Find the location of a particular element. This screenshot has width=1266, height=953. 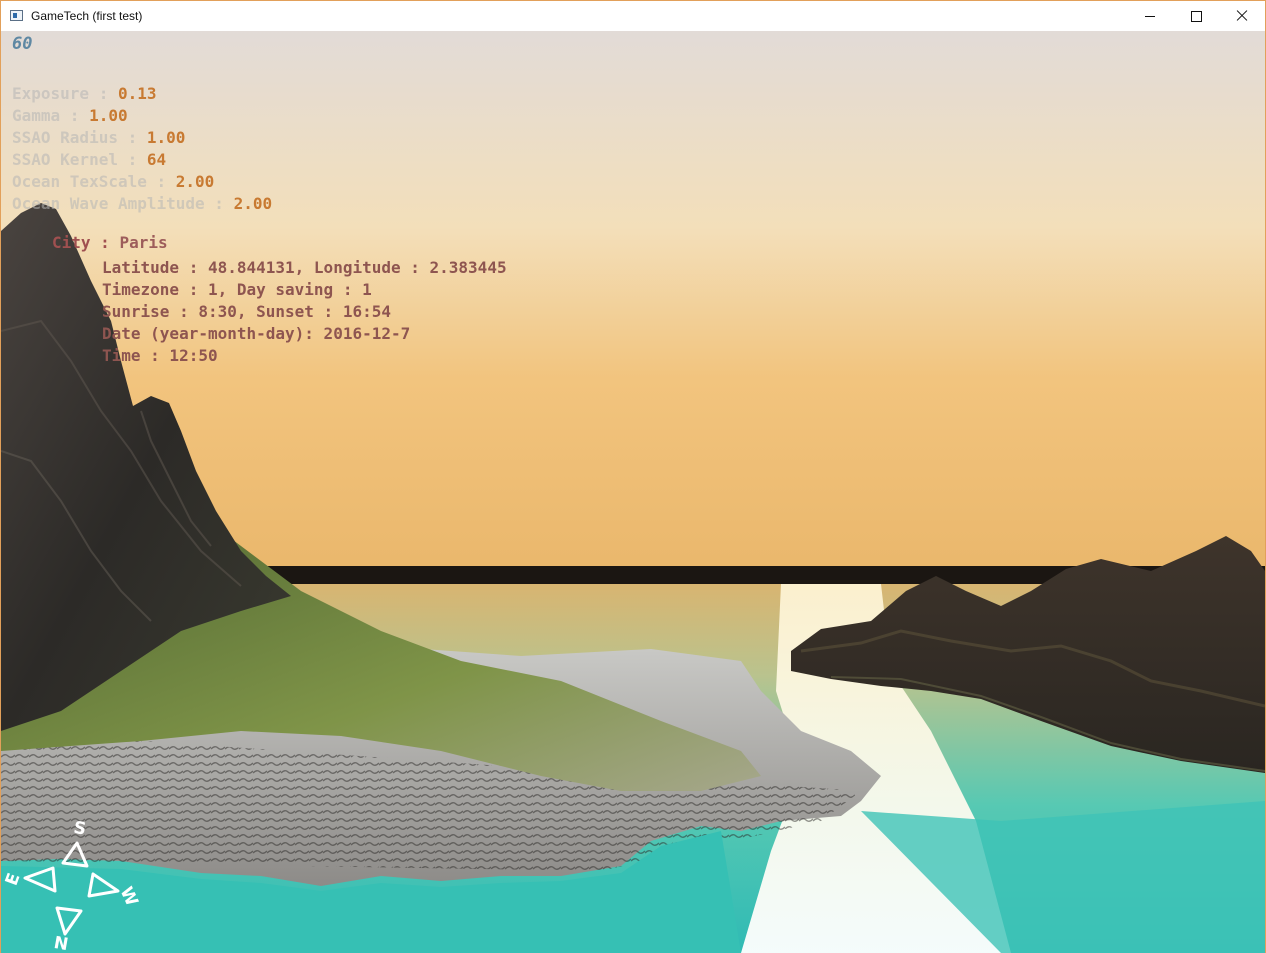

compass-label-north: N is located at coordinates (60, 943).